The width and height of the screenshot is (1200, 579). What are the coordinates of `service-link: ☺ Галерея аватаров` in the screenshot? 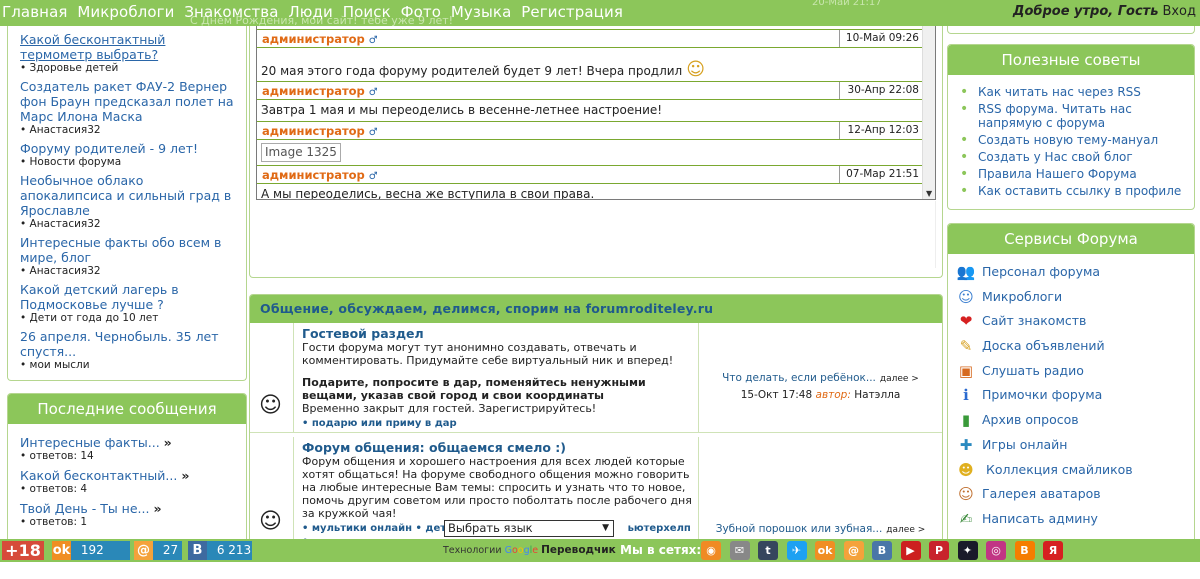 It's located at (1071, 494).